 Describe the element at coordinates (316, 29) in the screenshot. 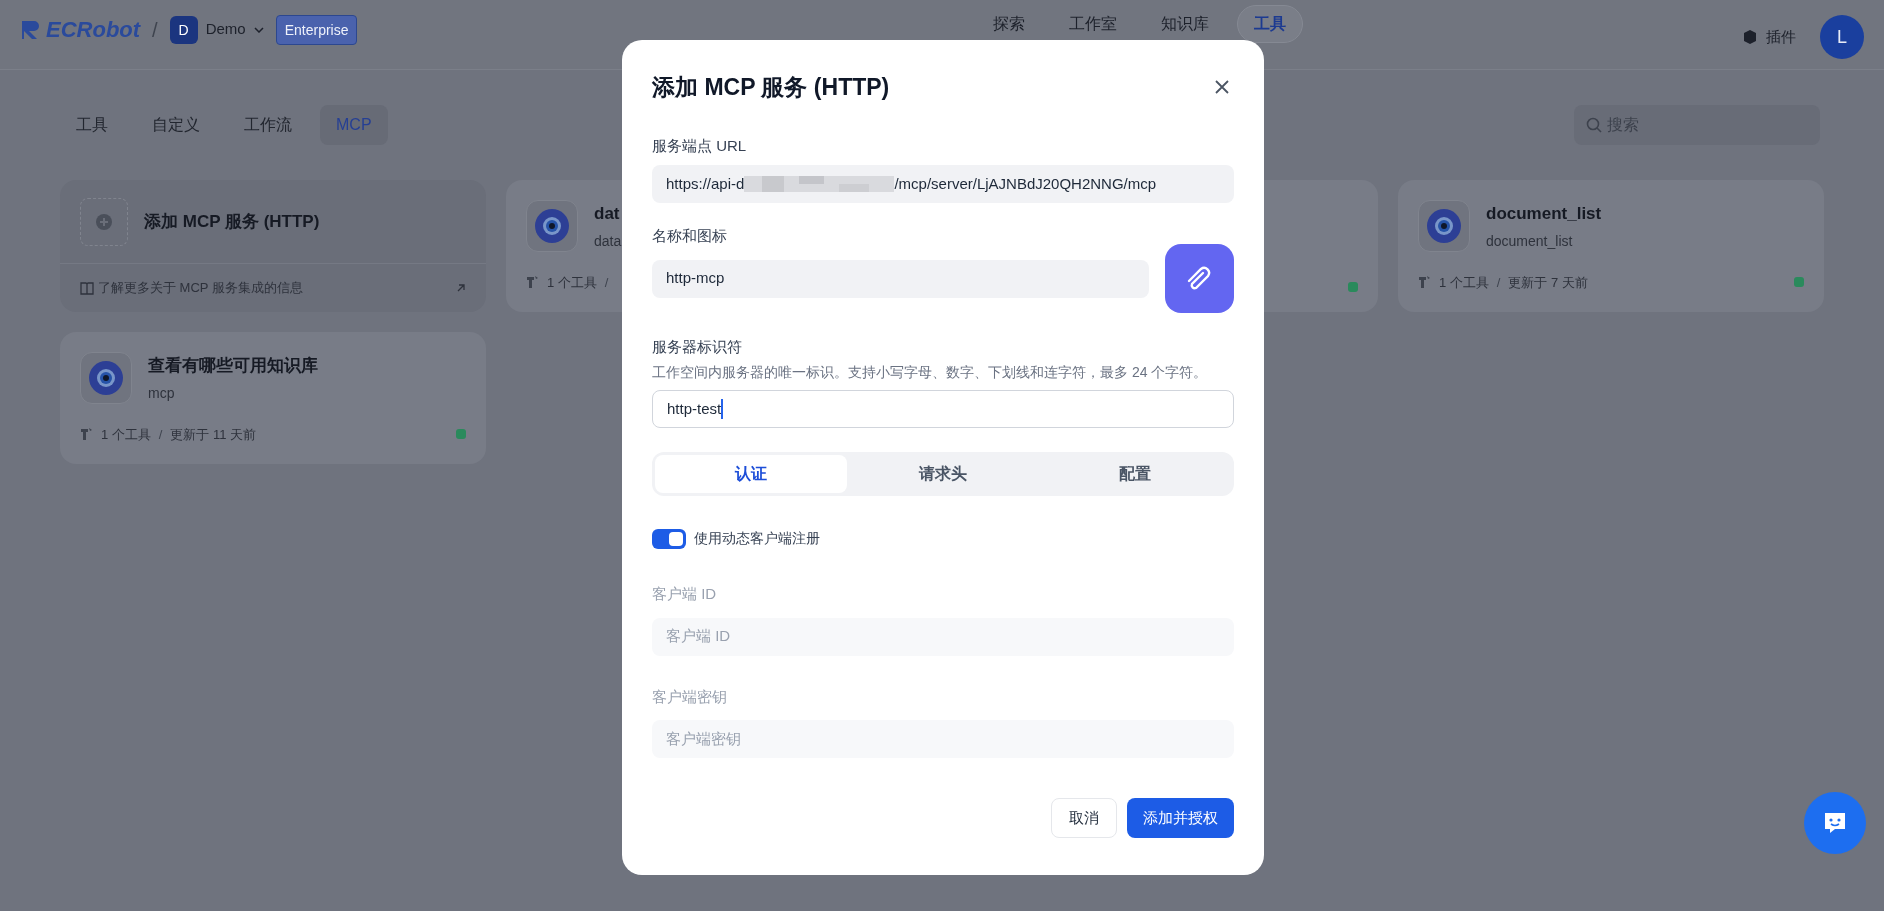

I see `plan-badge: Enterprise` at that location.